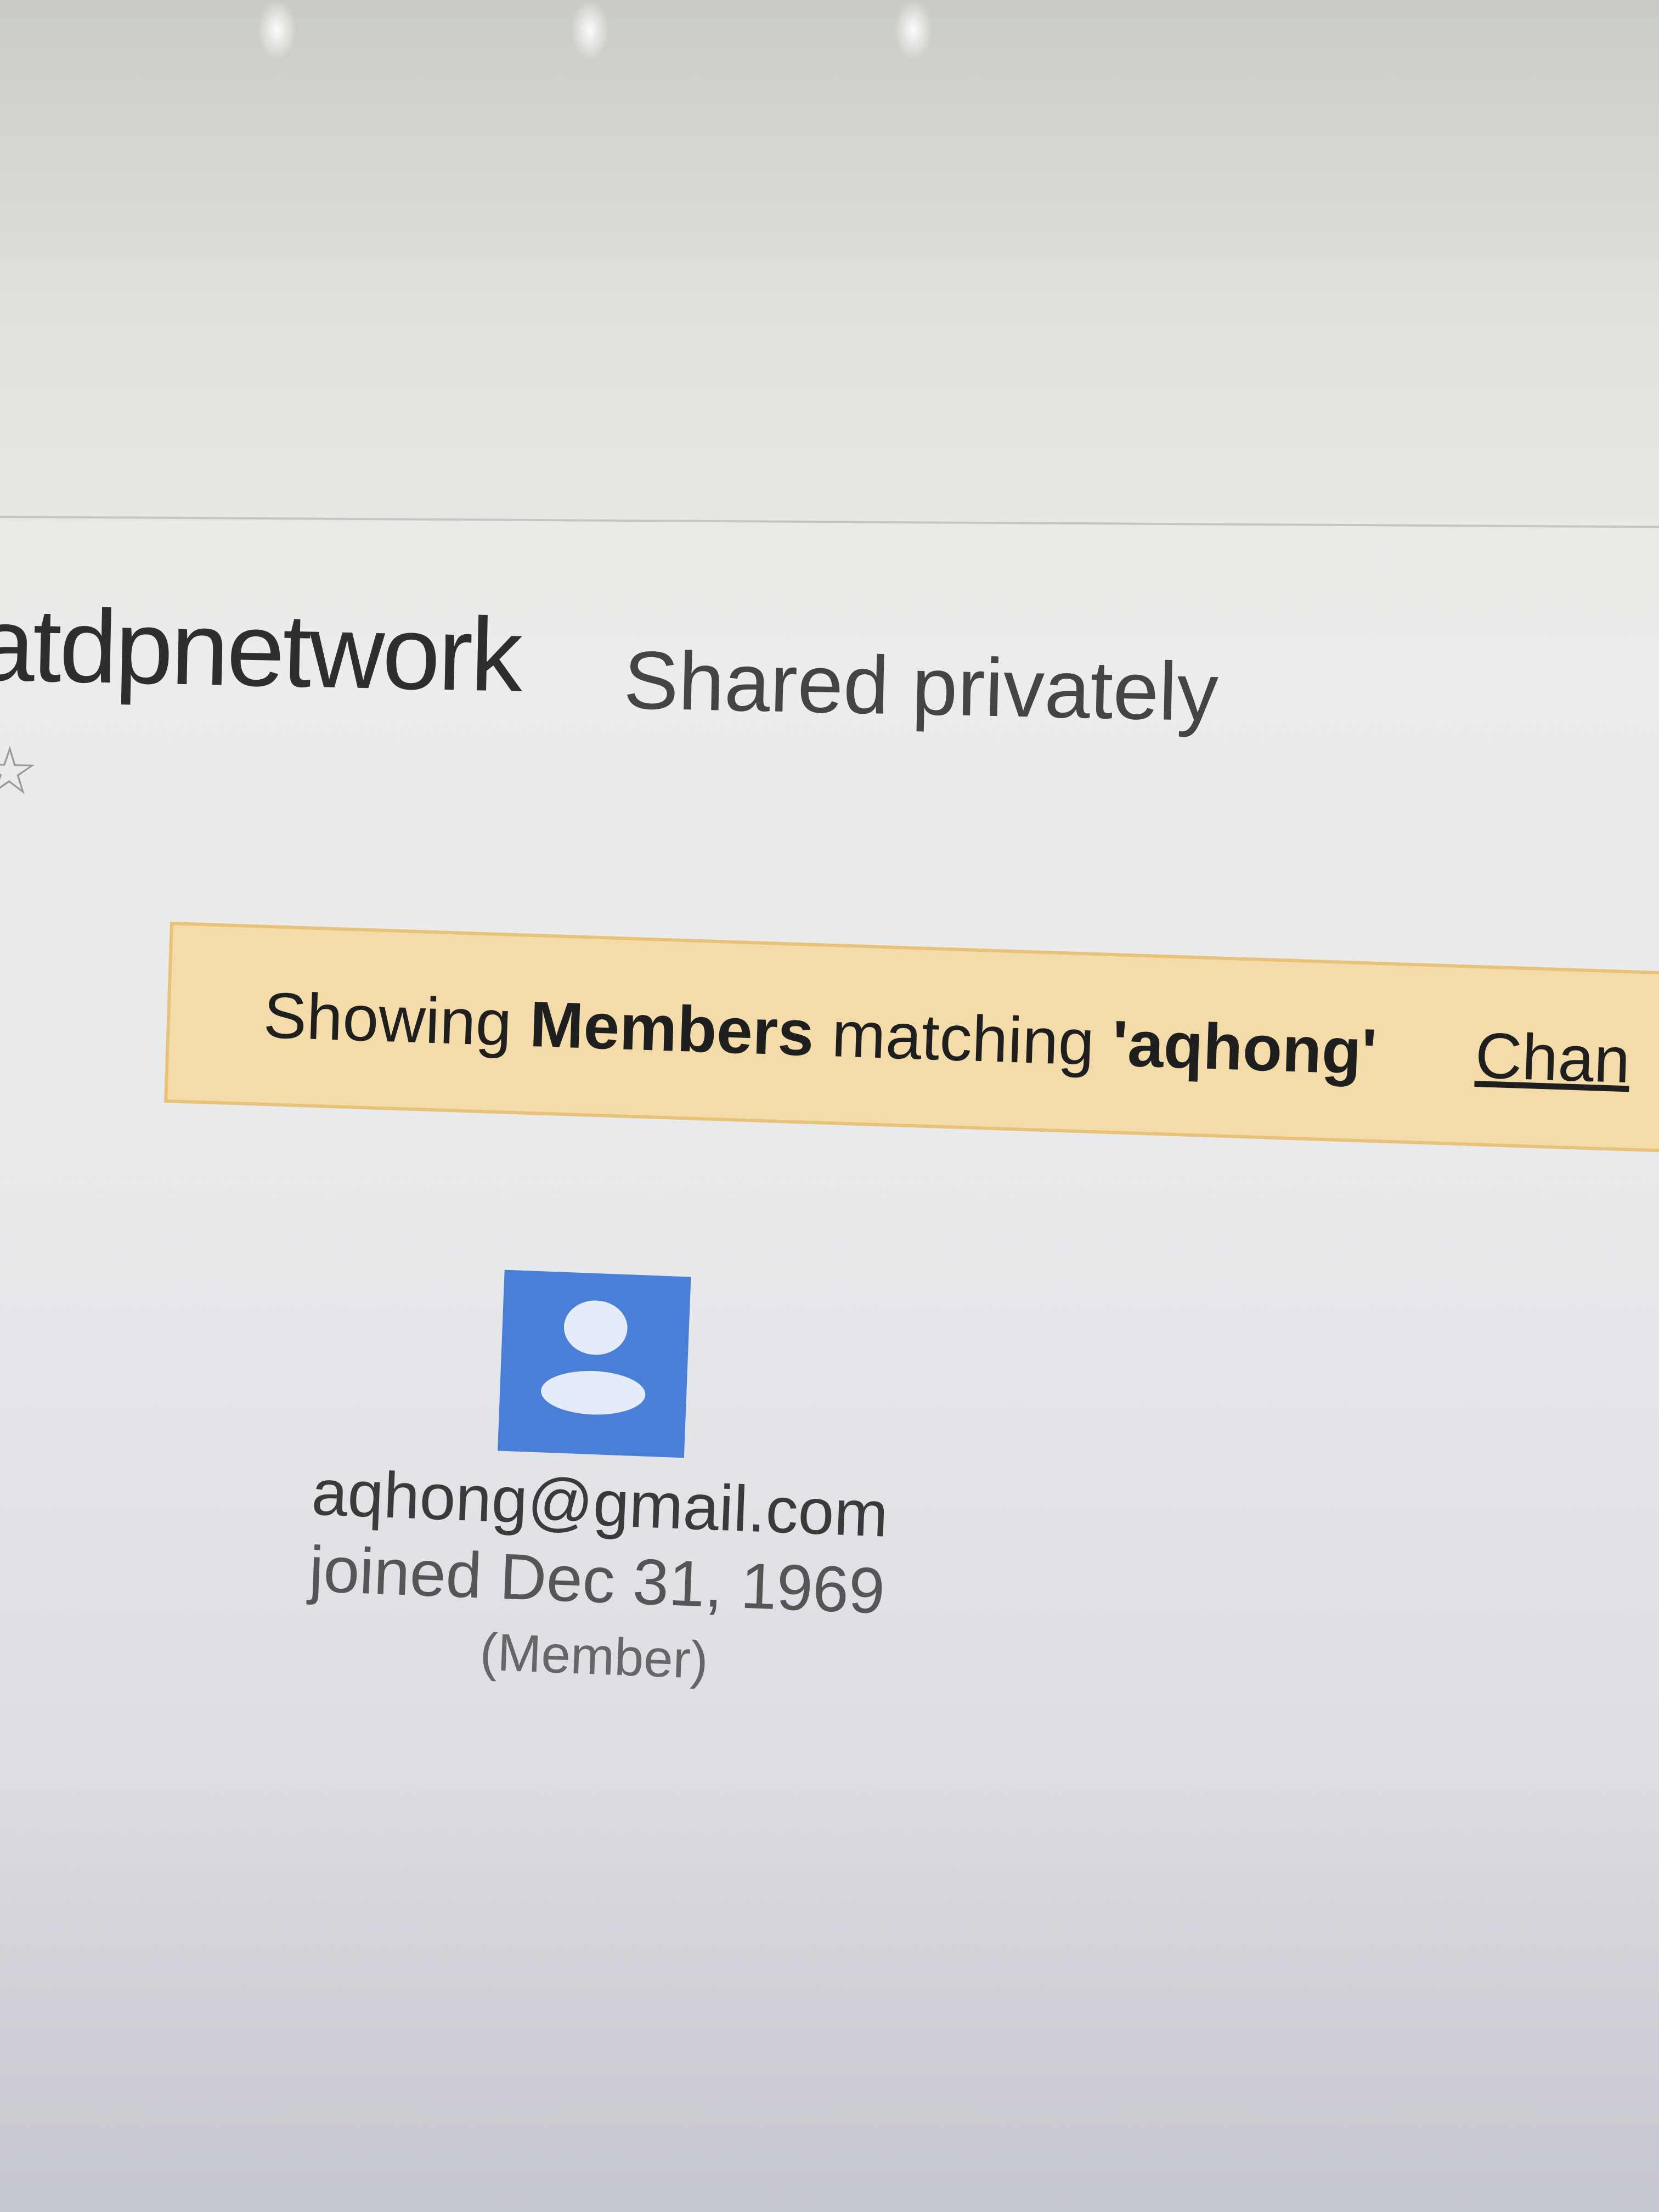 The image size is (1659, 2212). I want to click on notice-message: Showing Members matching 'aqhong', so click(820, 1034).